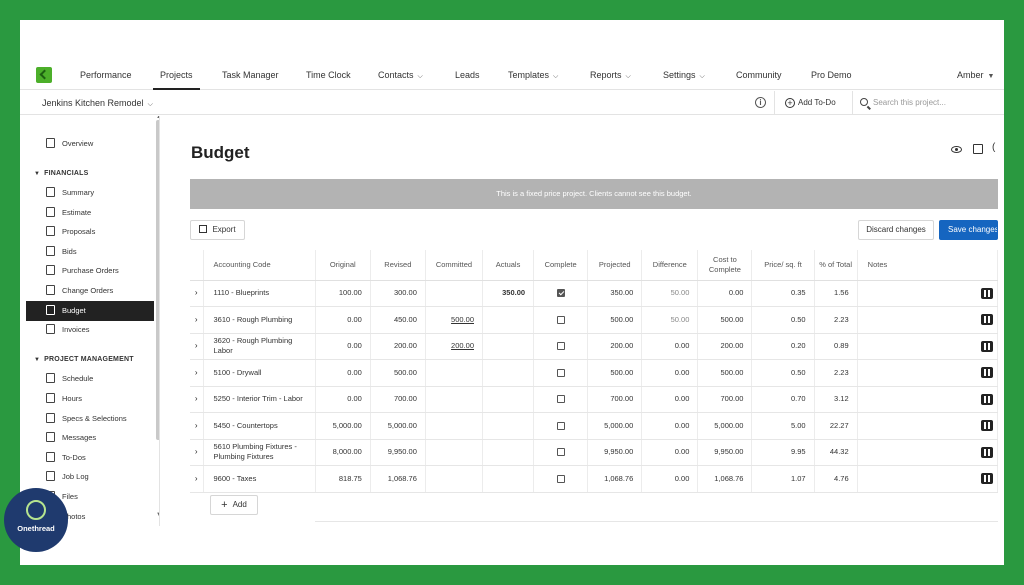 The height and width of the screenshot is (585, 1024). Describe the element at coordinates (684, 75) in the screenshot. I see `nav-settings: Settings ⌵` at that location.